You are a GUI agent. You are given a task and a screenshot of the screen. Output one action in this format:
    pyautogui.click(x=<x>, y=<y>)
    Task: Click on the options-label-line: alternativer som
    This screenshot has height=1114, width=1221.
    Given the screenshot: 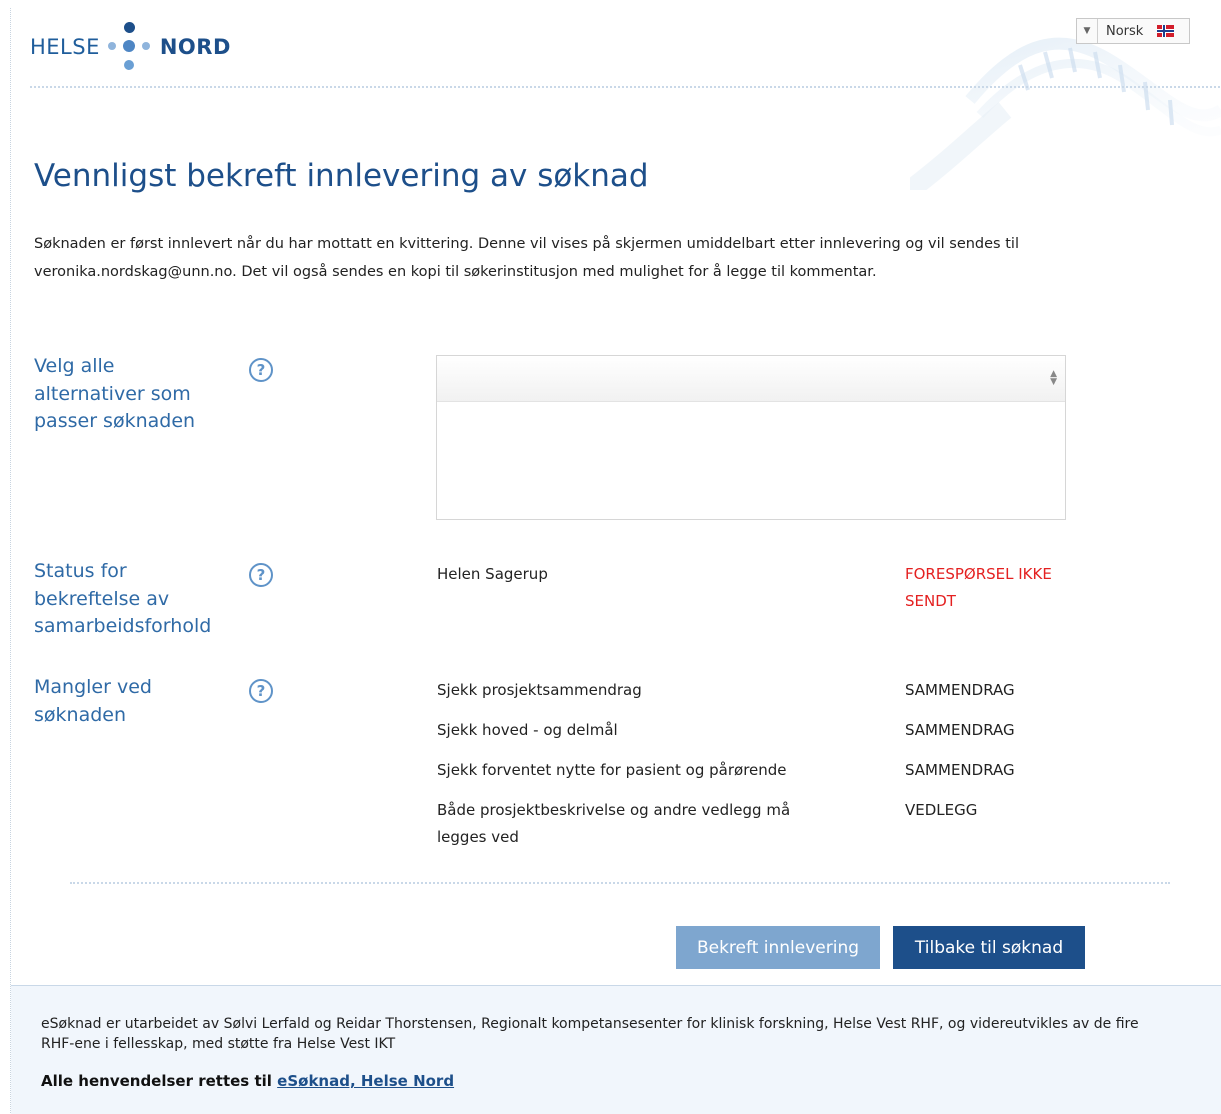 What is the action you would take?
    pyautogui.click(x=112, y=393)
    